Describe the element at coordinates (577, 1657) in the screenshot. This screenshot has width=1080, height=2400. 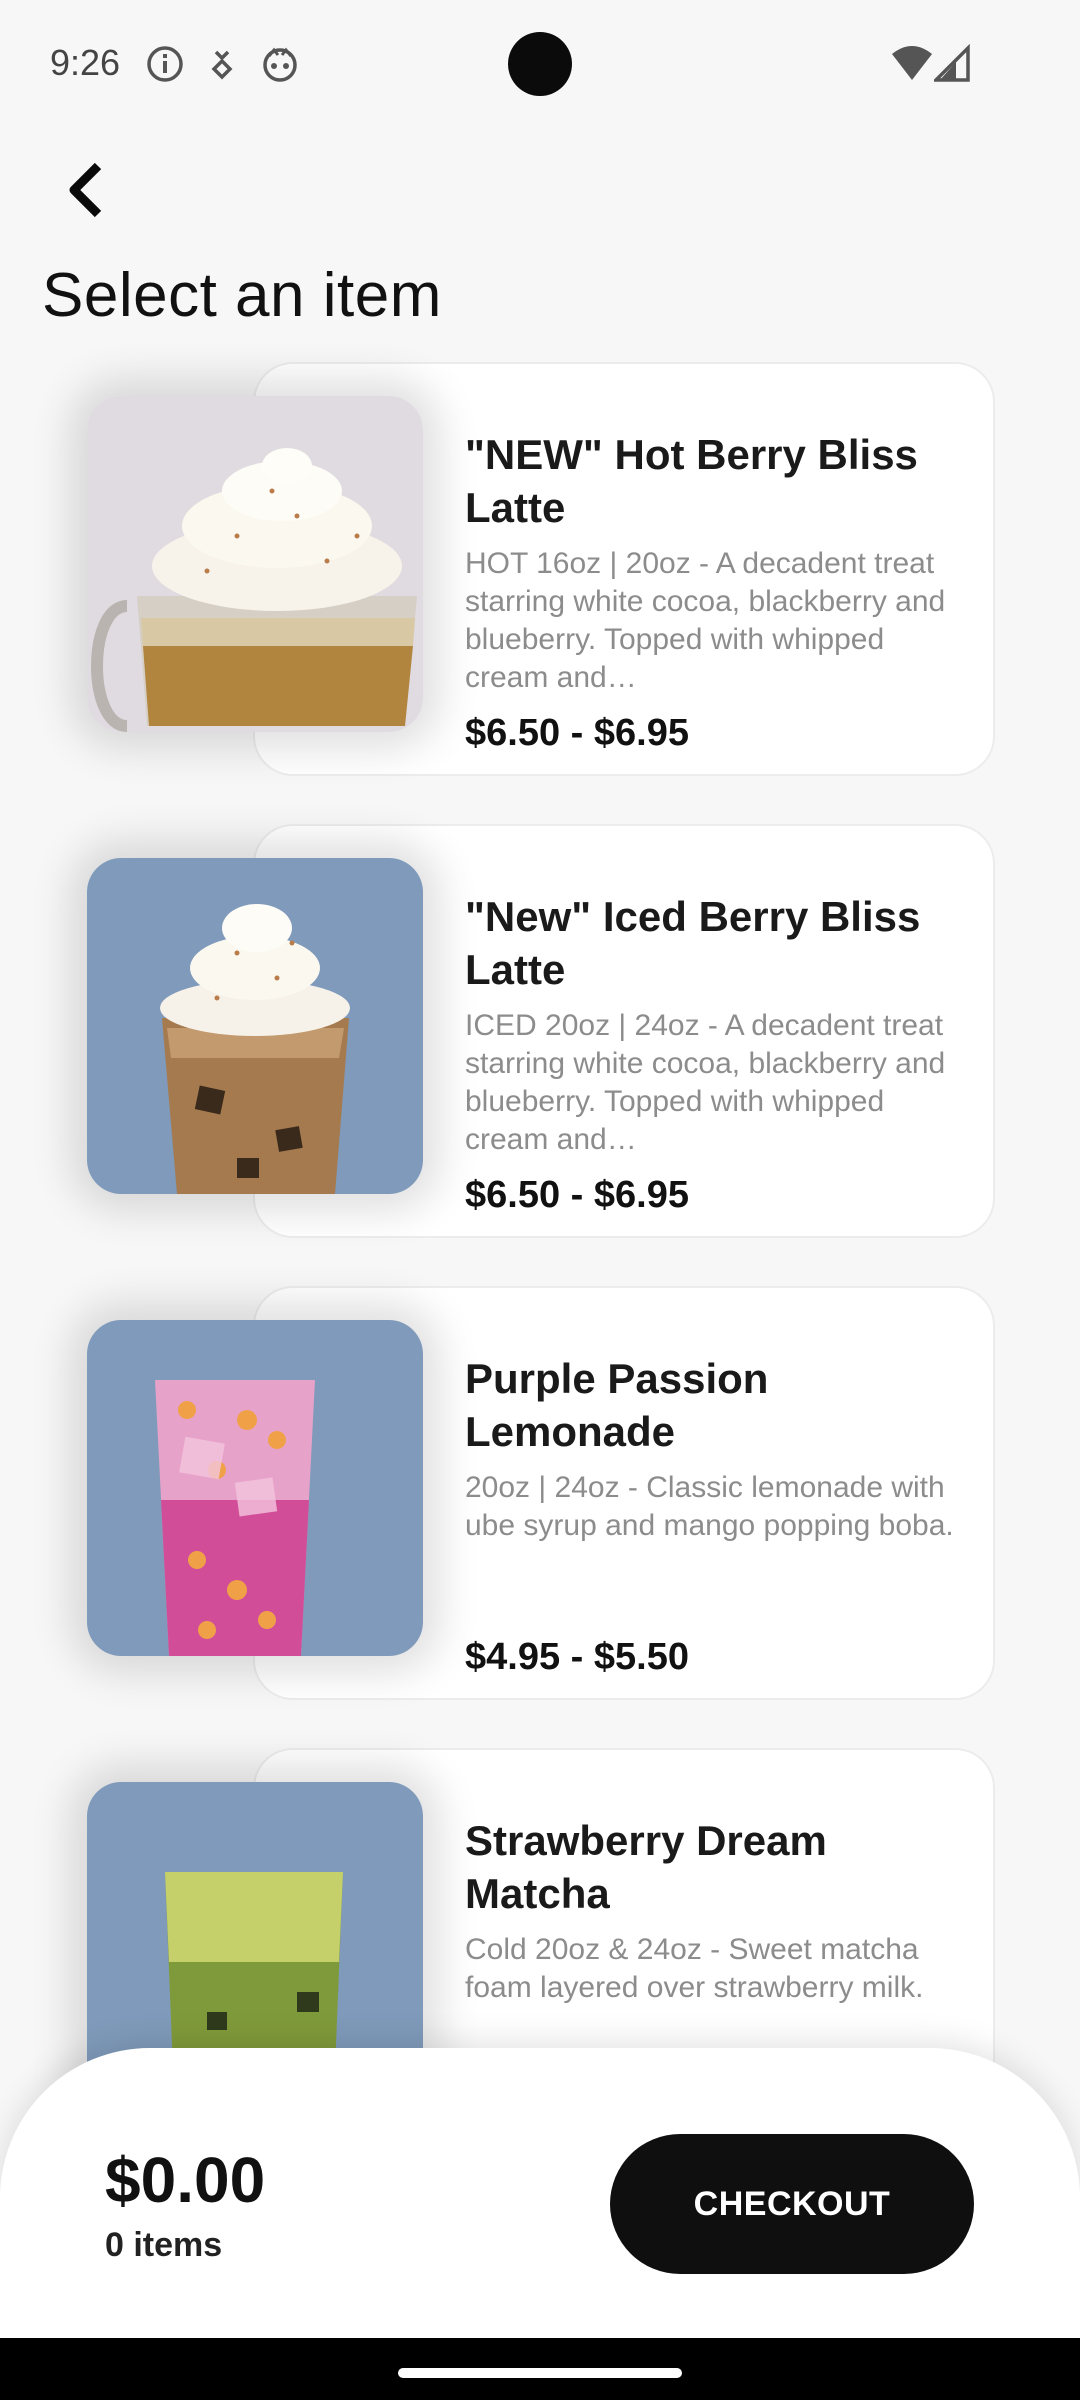
I see `item-price: $4.95 - $5.50` at that location.